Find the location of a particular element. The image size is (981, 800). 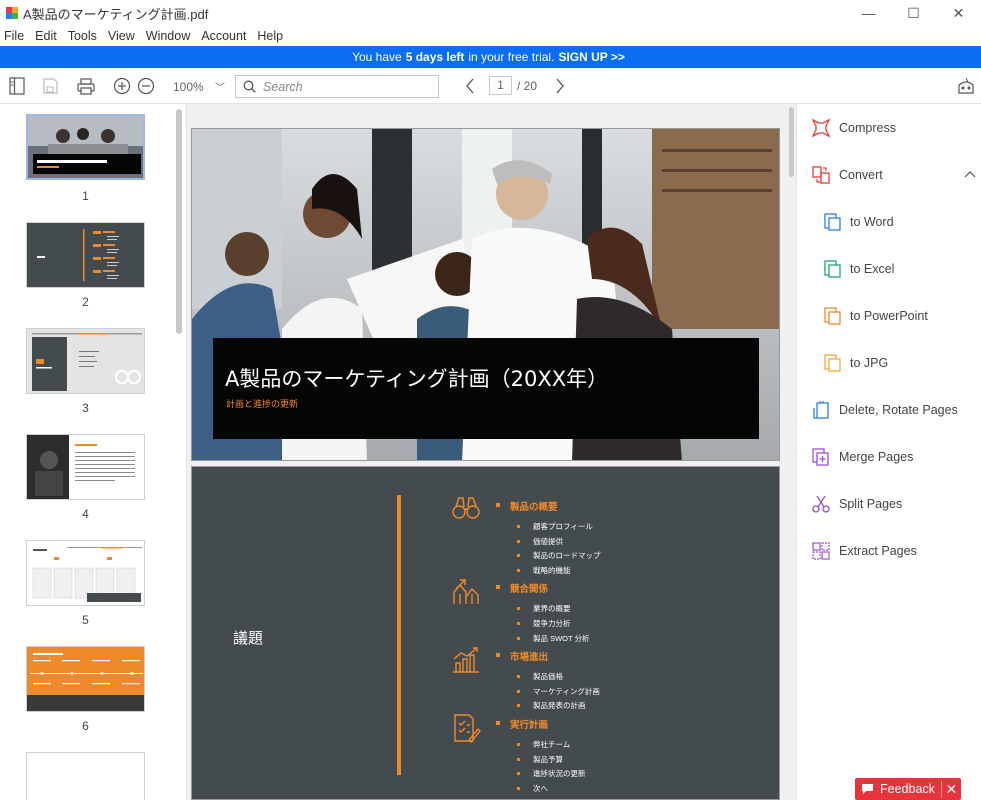

chevron-up-icon is located at coordinates (970, 174).